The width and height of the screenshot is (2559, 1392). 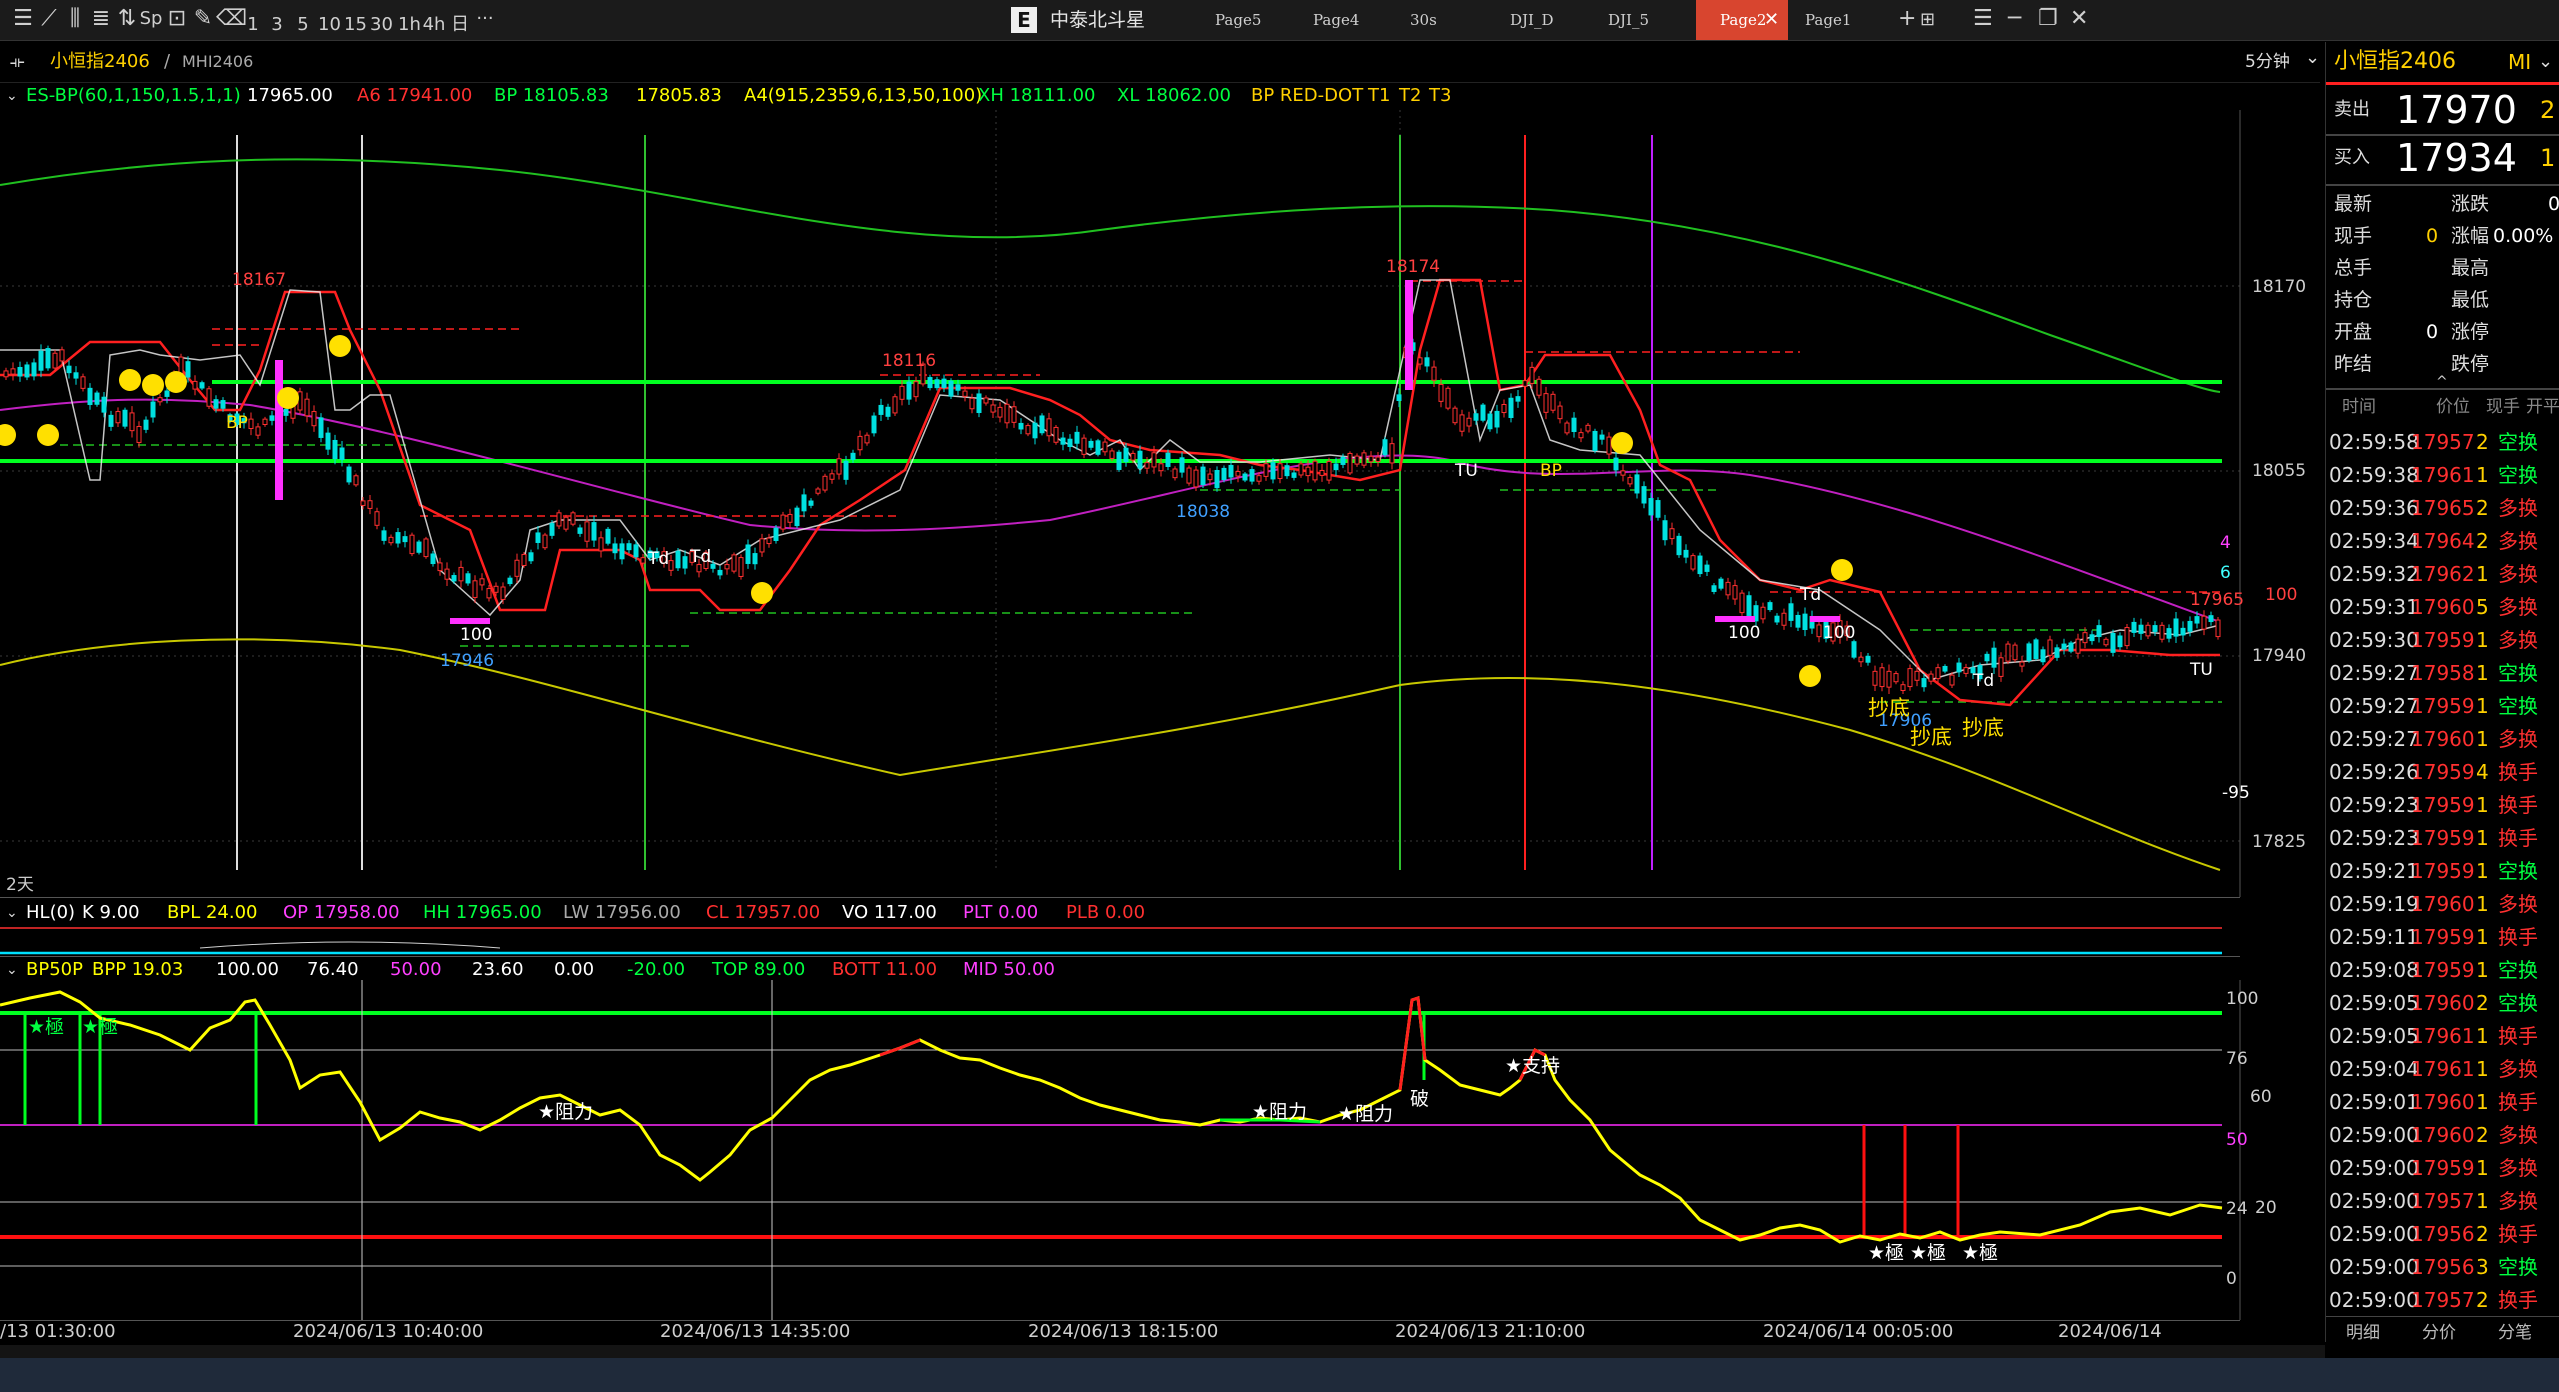 What do you see at coordinates (2079, 18) in the screenshot?
I see `close-window-icon: ✕` at bounding box center [2079, 18].